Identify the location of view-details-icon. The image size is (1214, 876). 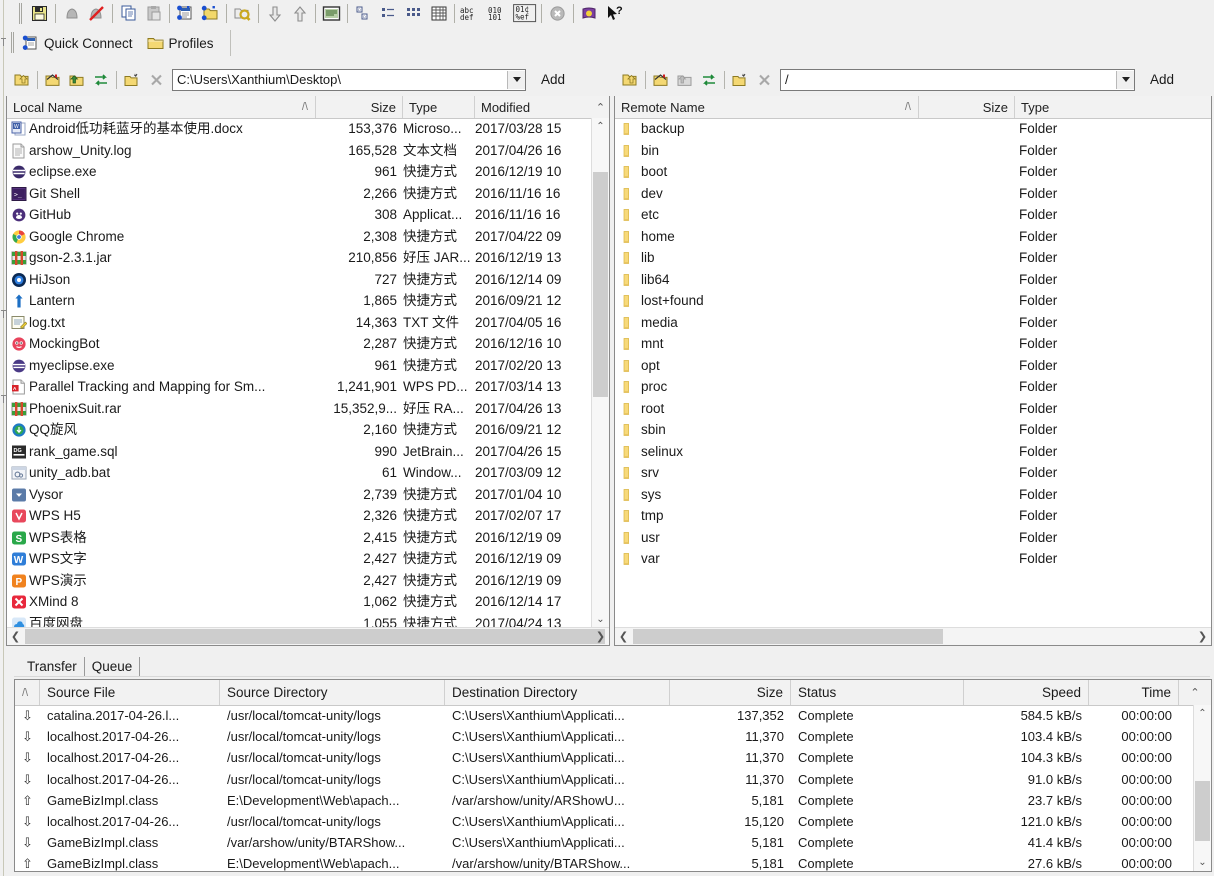
(413, 13).